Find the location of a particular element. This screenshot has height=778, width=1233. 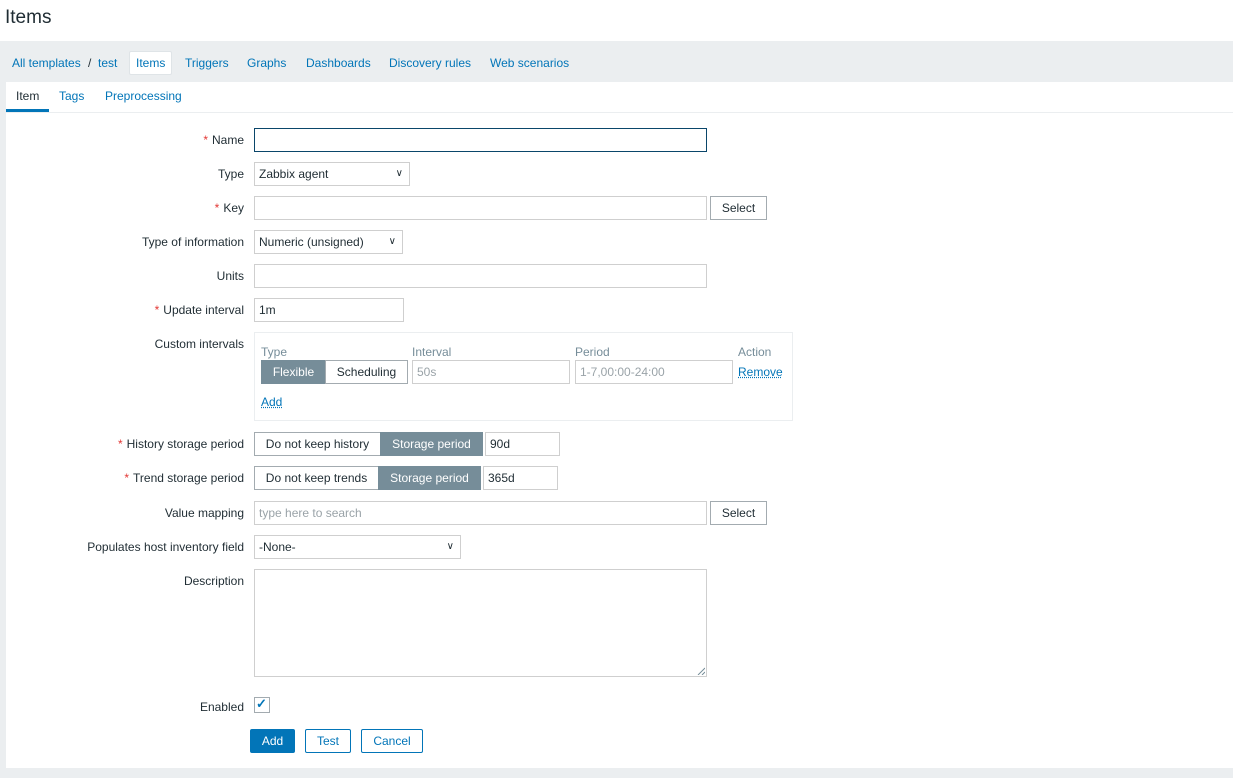

ci-period-input: 1-7,00:00-24:00 is located at coordinates (654, 372).